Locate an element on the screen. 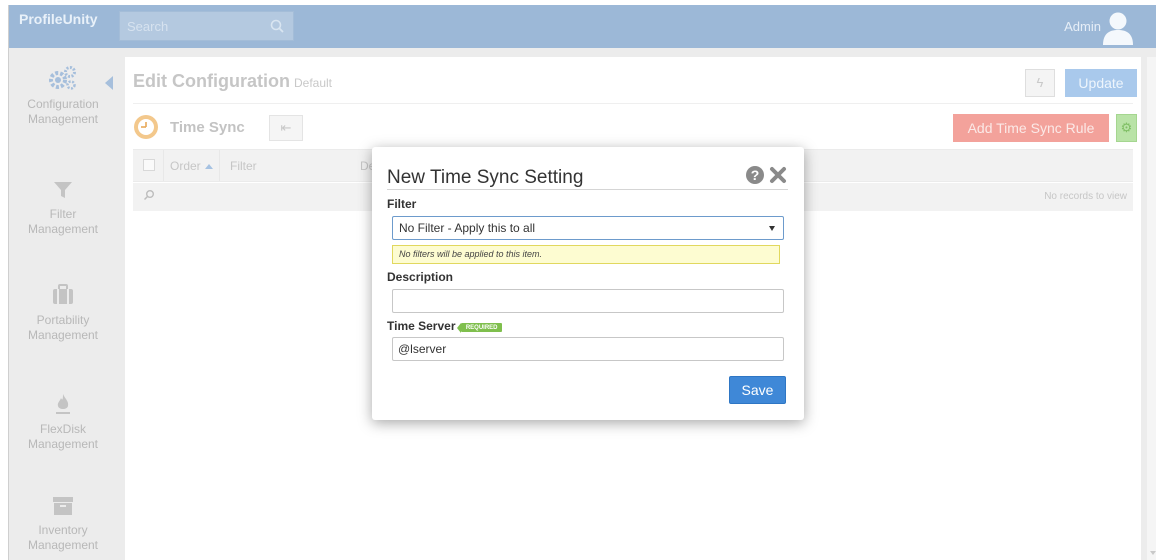 The image size is (1164, 560). page-title: Edit Configuration Default is located at coordinates (232, 81).